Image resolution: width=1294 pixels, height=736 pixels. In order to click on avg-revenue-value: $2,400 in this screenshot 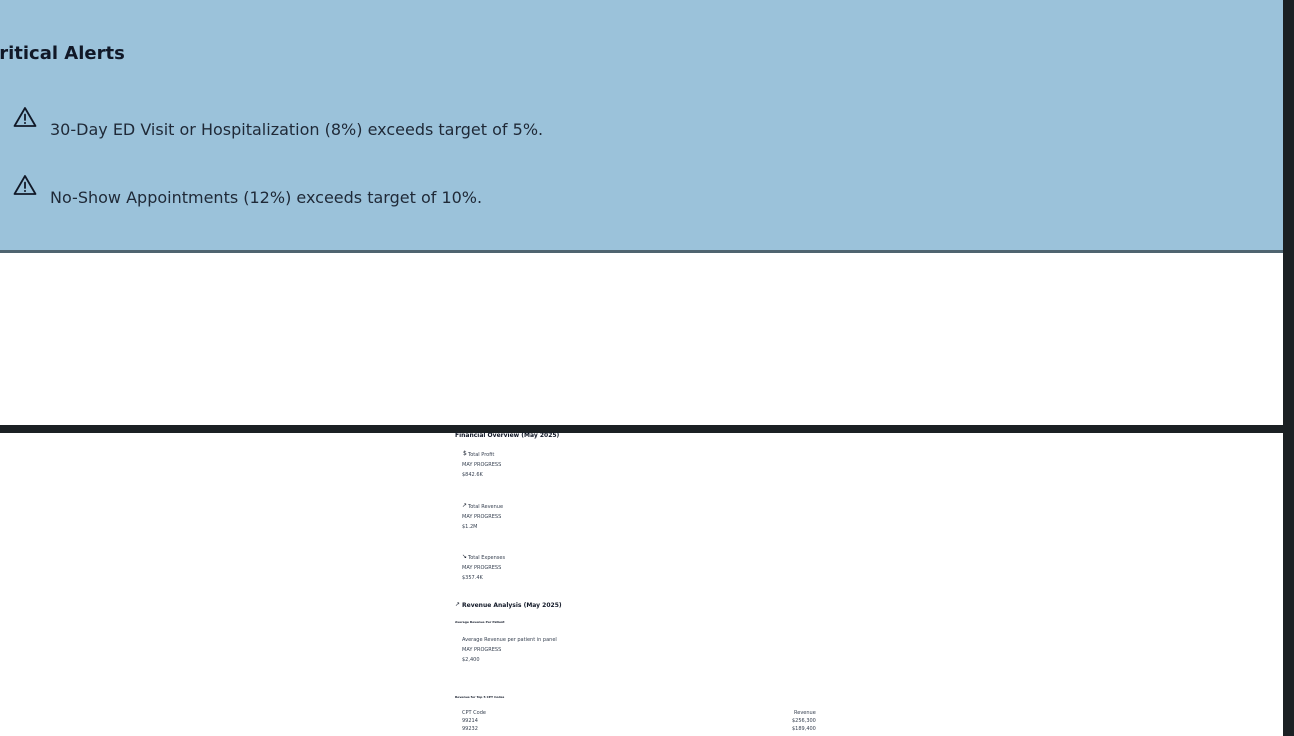, I will do `click(471, 660)`.